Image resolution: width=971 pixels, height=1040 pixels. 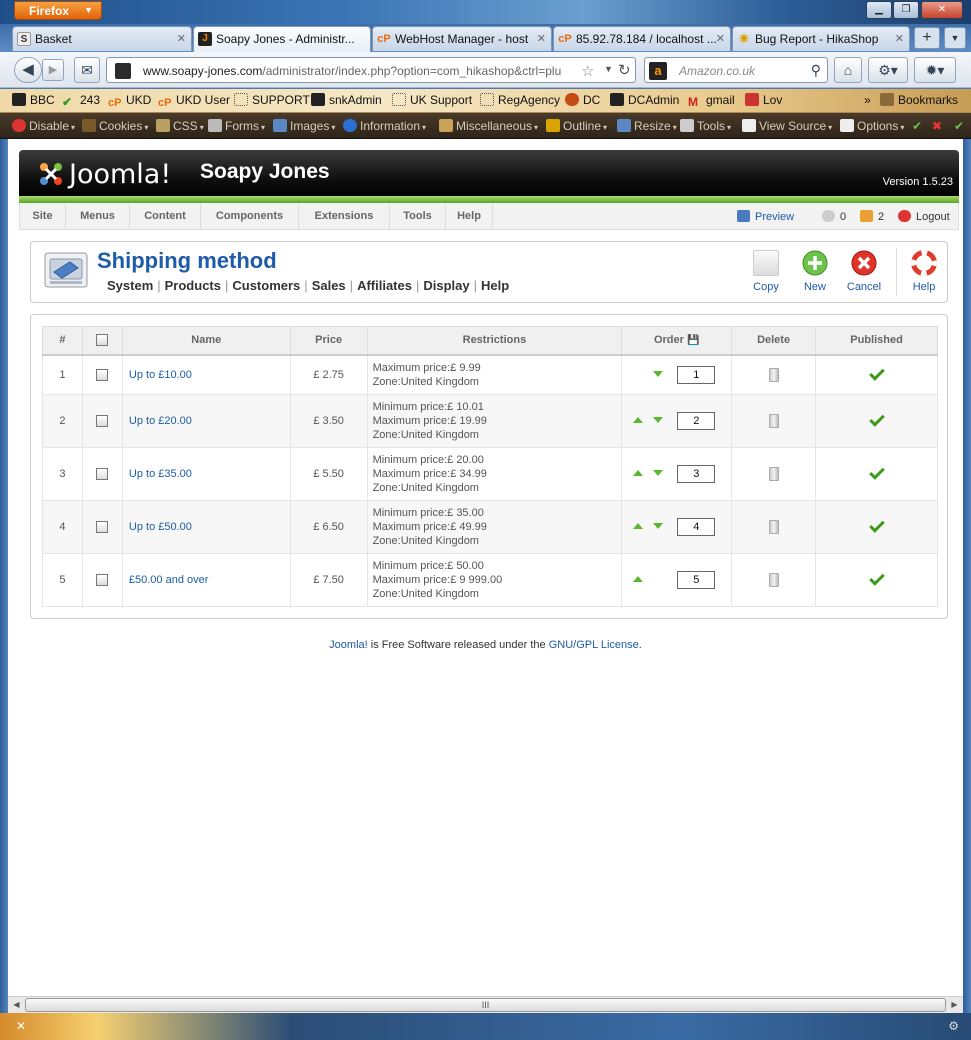 I want to click on submenu-display: Display, so click(x=446, y=285).